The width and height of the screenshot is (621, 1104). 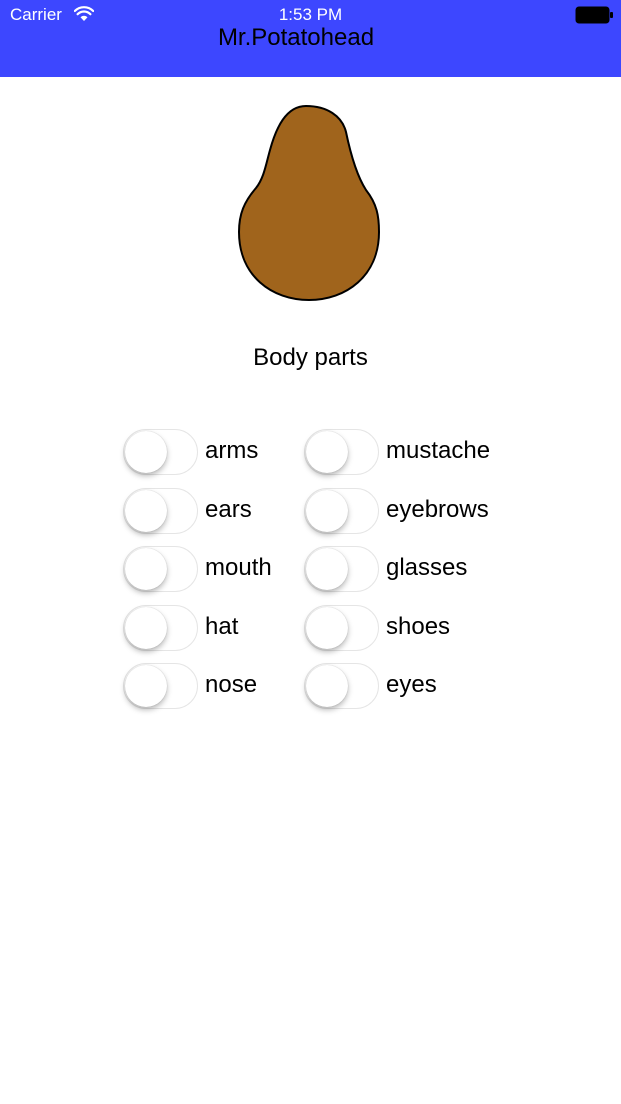 I want to click on mustache-label: mustache, so click(x=438, y=450).